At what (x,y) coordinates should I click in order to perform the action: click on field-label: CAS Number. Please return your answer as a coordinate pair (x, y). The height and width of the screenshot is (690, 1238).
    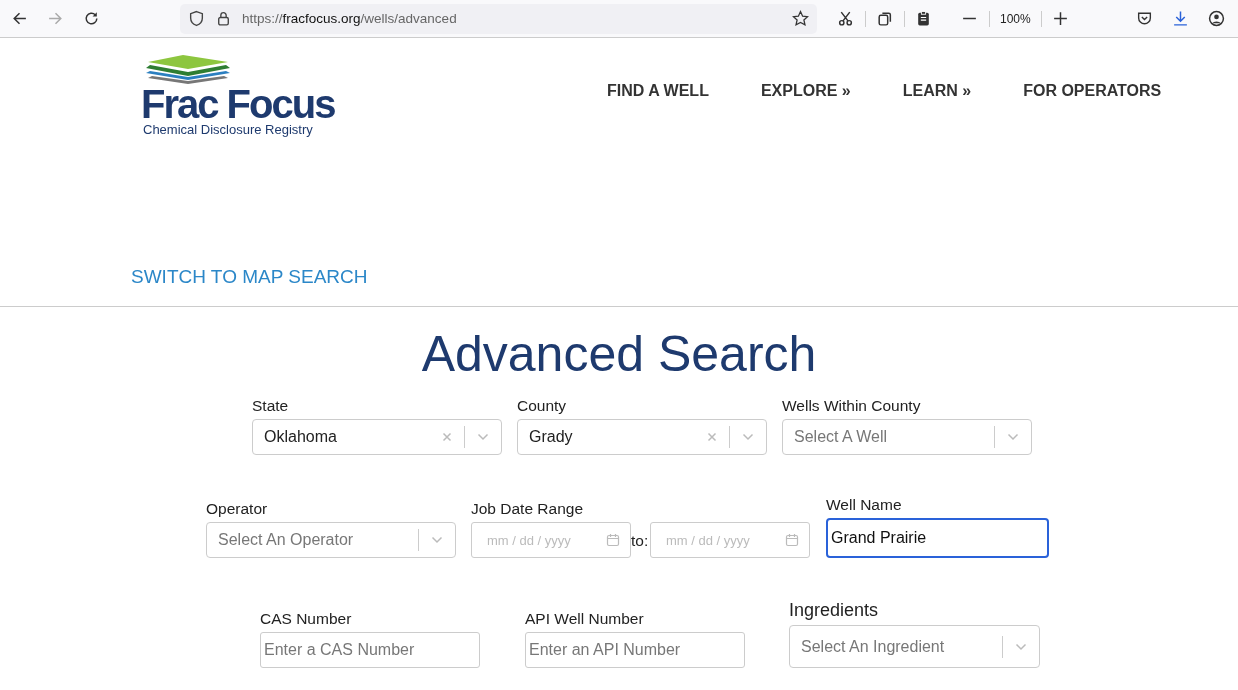
    Looking at the image, I should click on (306, 619).